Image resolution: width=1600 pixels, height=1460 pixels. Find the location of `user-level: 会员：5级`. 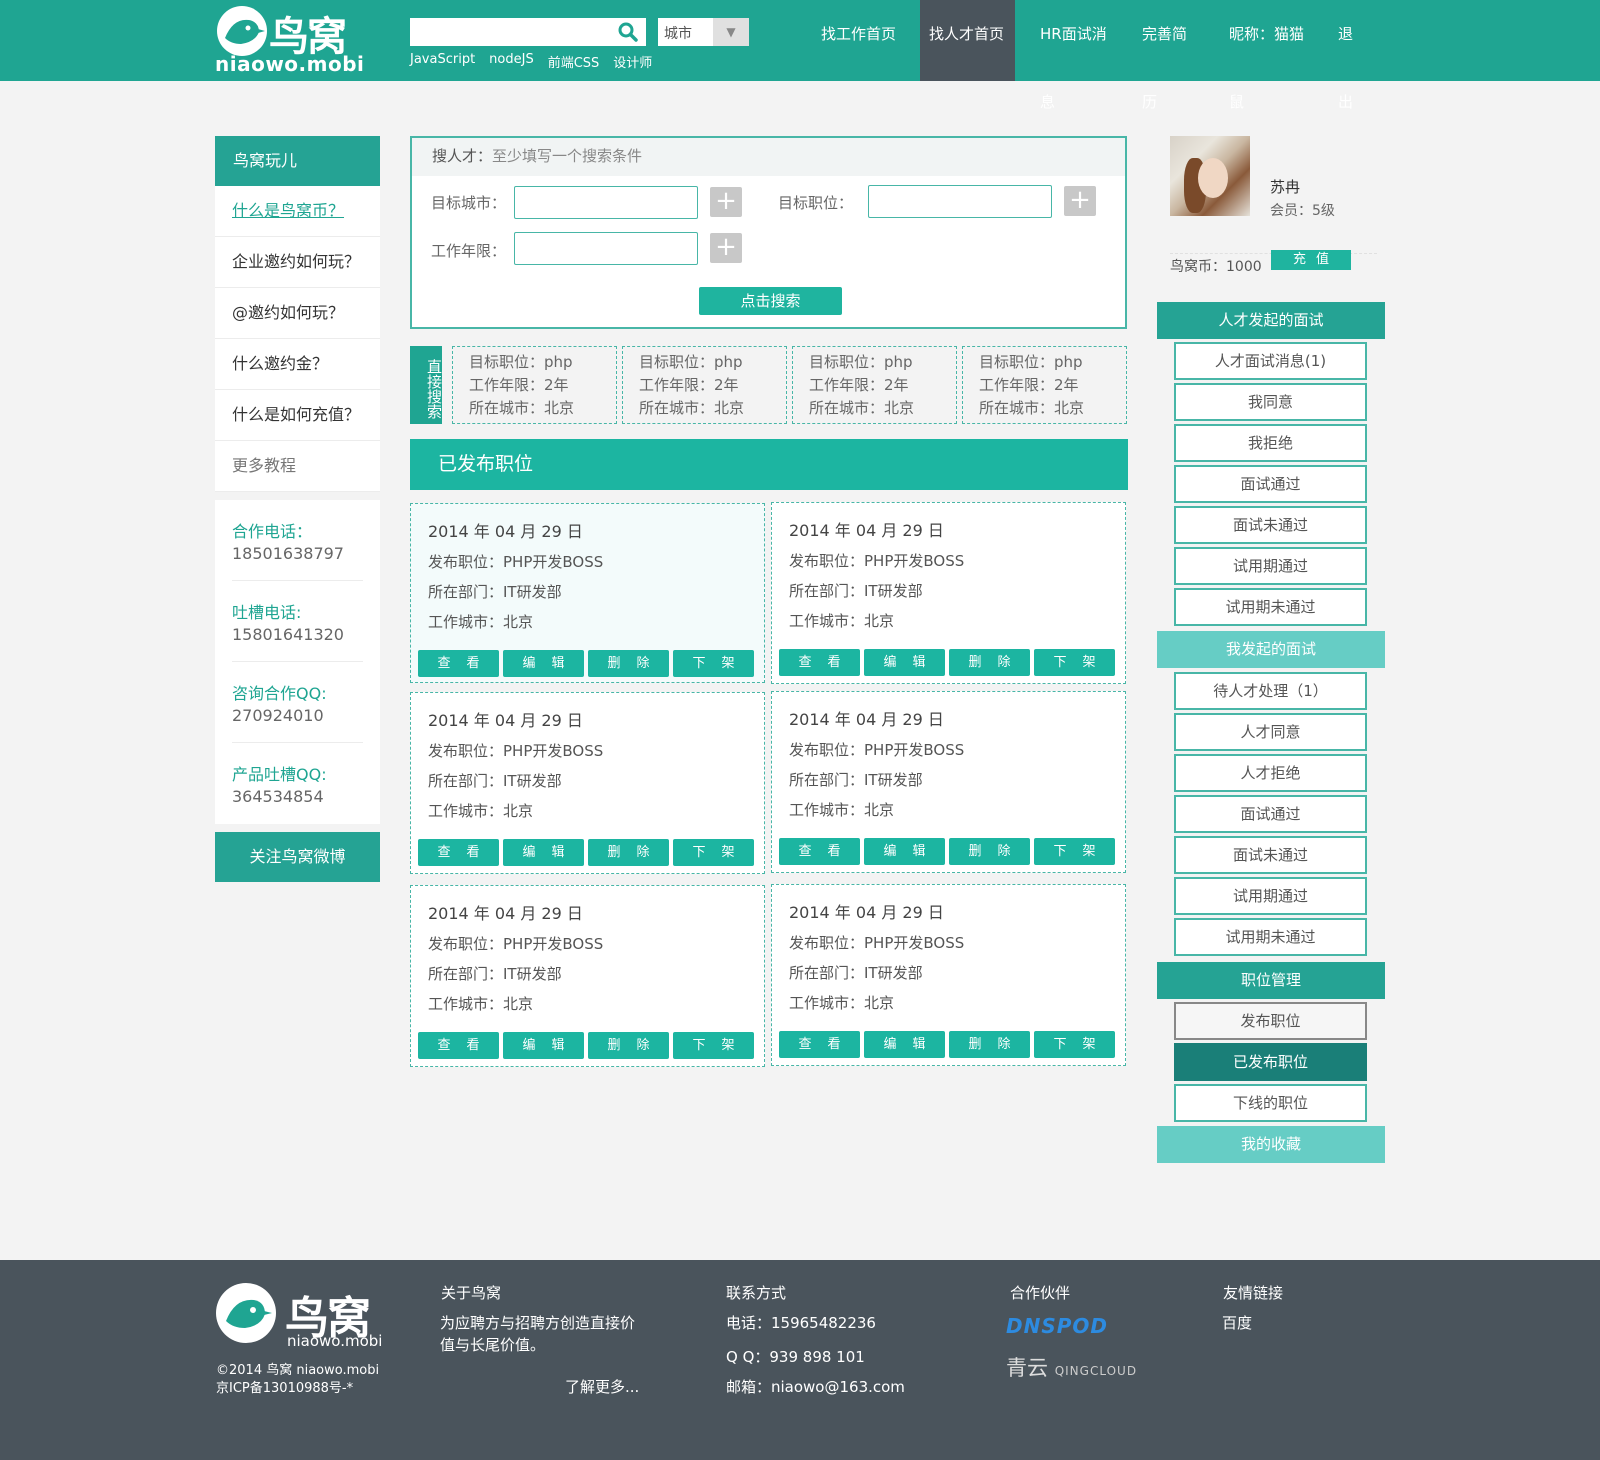

user-level: 会员：5级 is located at coordinates (1302, 211).